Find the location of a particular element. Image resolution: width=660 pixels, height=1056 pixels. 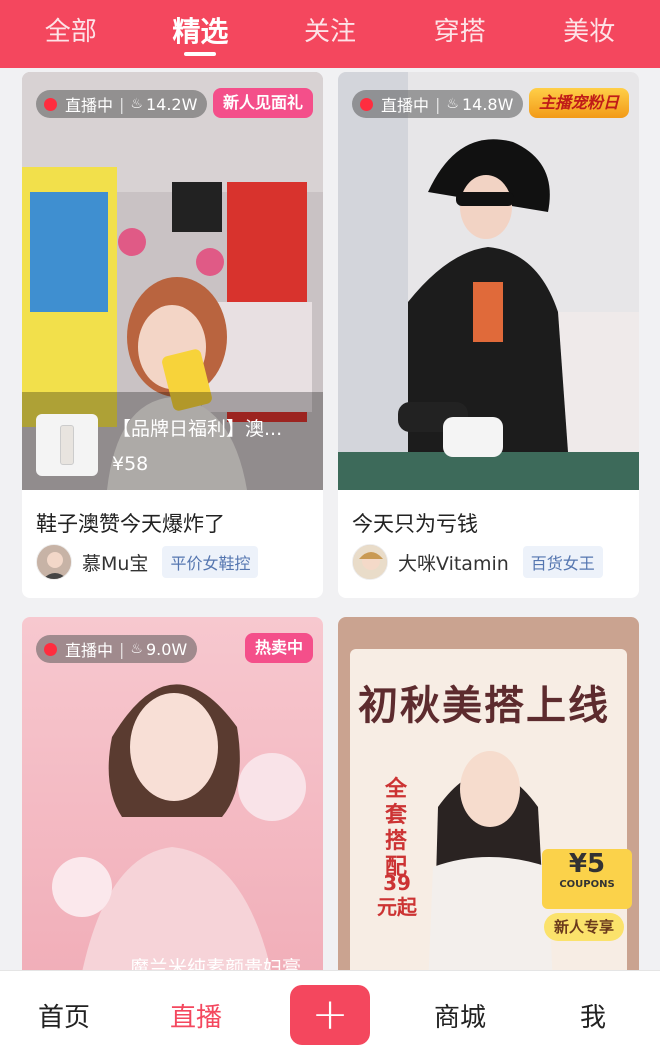

tab-all: 全部 is located at coordinates (71, 34).